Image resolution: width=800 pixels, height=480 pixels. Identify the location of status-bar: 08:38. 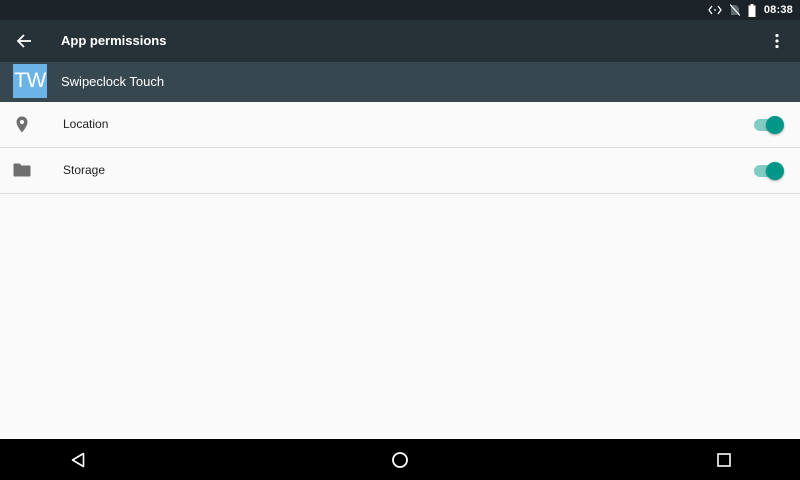
(400, 10).